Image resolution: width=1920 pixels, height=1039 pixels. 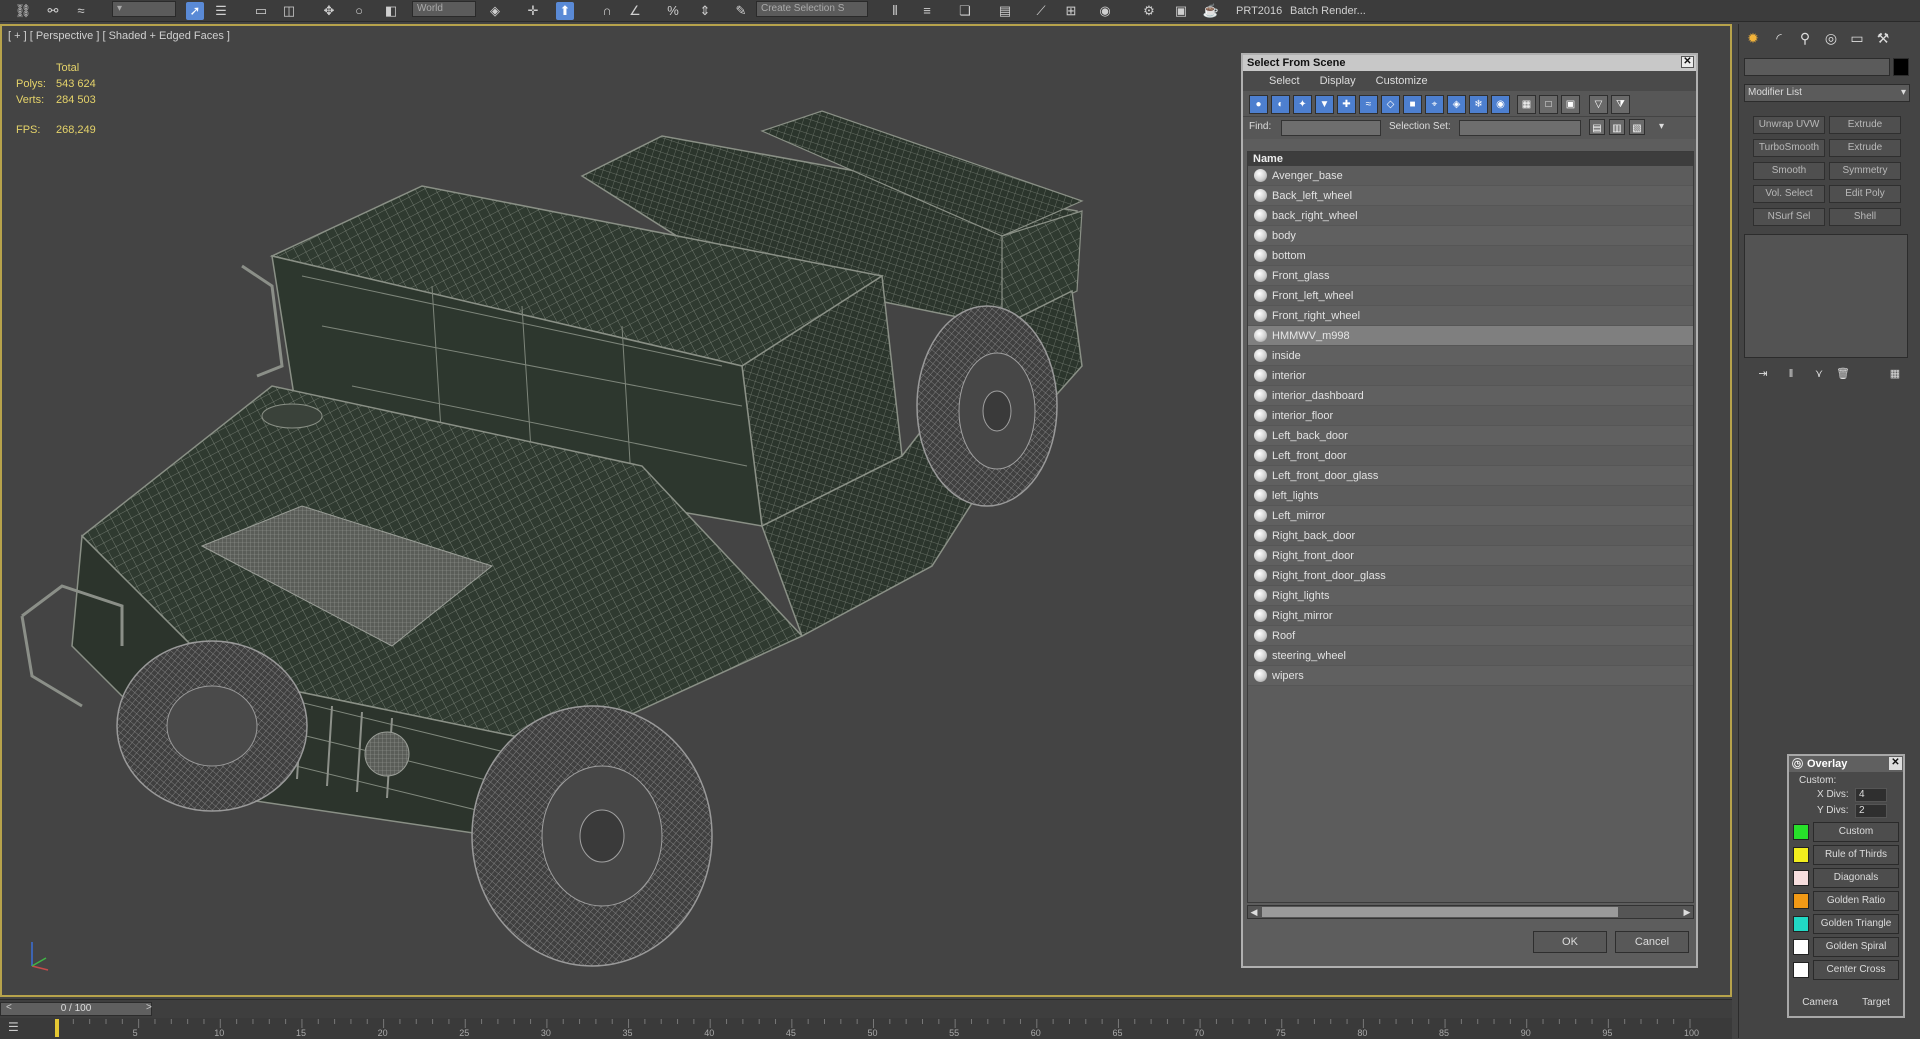 I want to click on edit-poly-button: Edit Poly, so click(x=1865, y=194).